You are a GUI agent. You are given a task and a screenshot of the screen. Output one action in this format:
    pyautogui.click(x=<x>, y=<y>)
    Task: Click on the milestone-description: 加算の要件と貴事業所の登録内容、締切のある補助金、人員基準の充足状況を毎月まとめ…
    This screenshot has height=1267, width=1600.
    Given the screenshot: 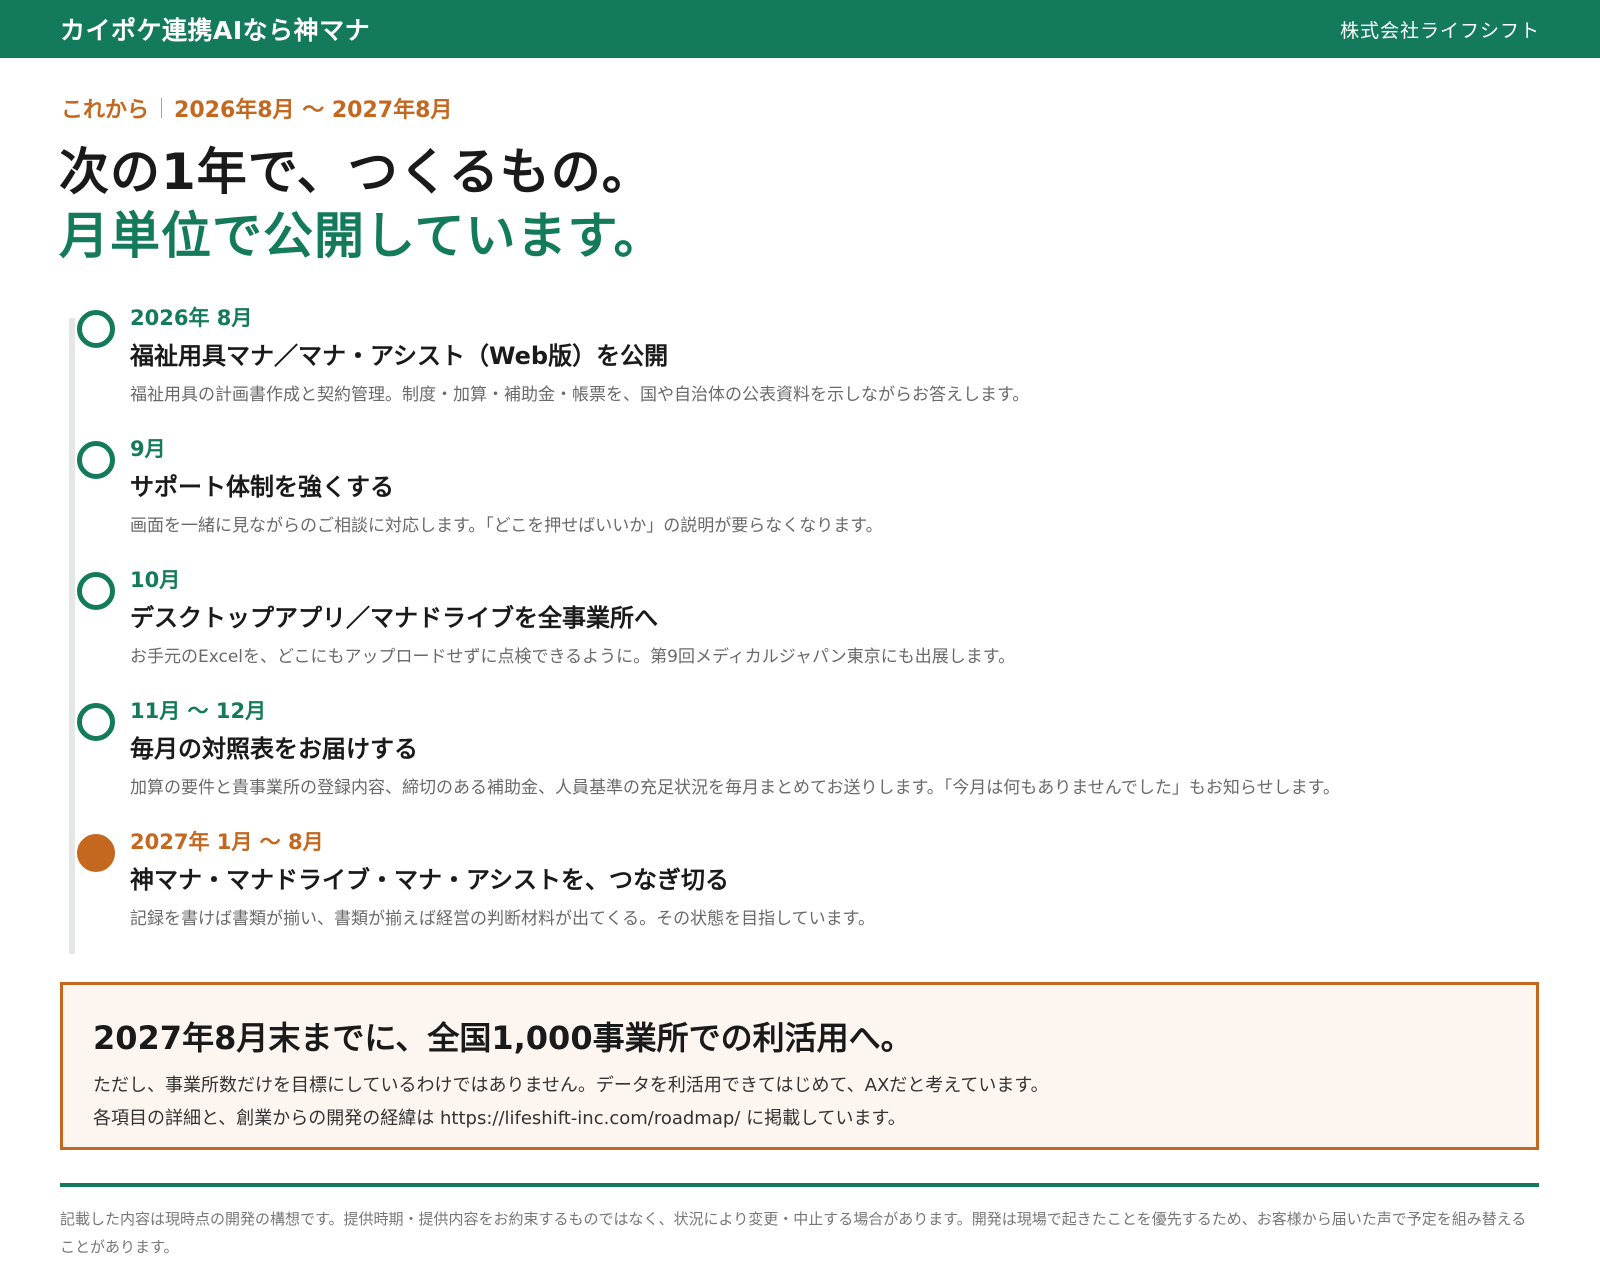 What is the action you would take?
    pyautogui.click(x=735, y=788)
    